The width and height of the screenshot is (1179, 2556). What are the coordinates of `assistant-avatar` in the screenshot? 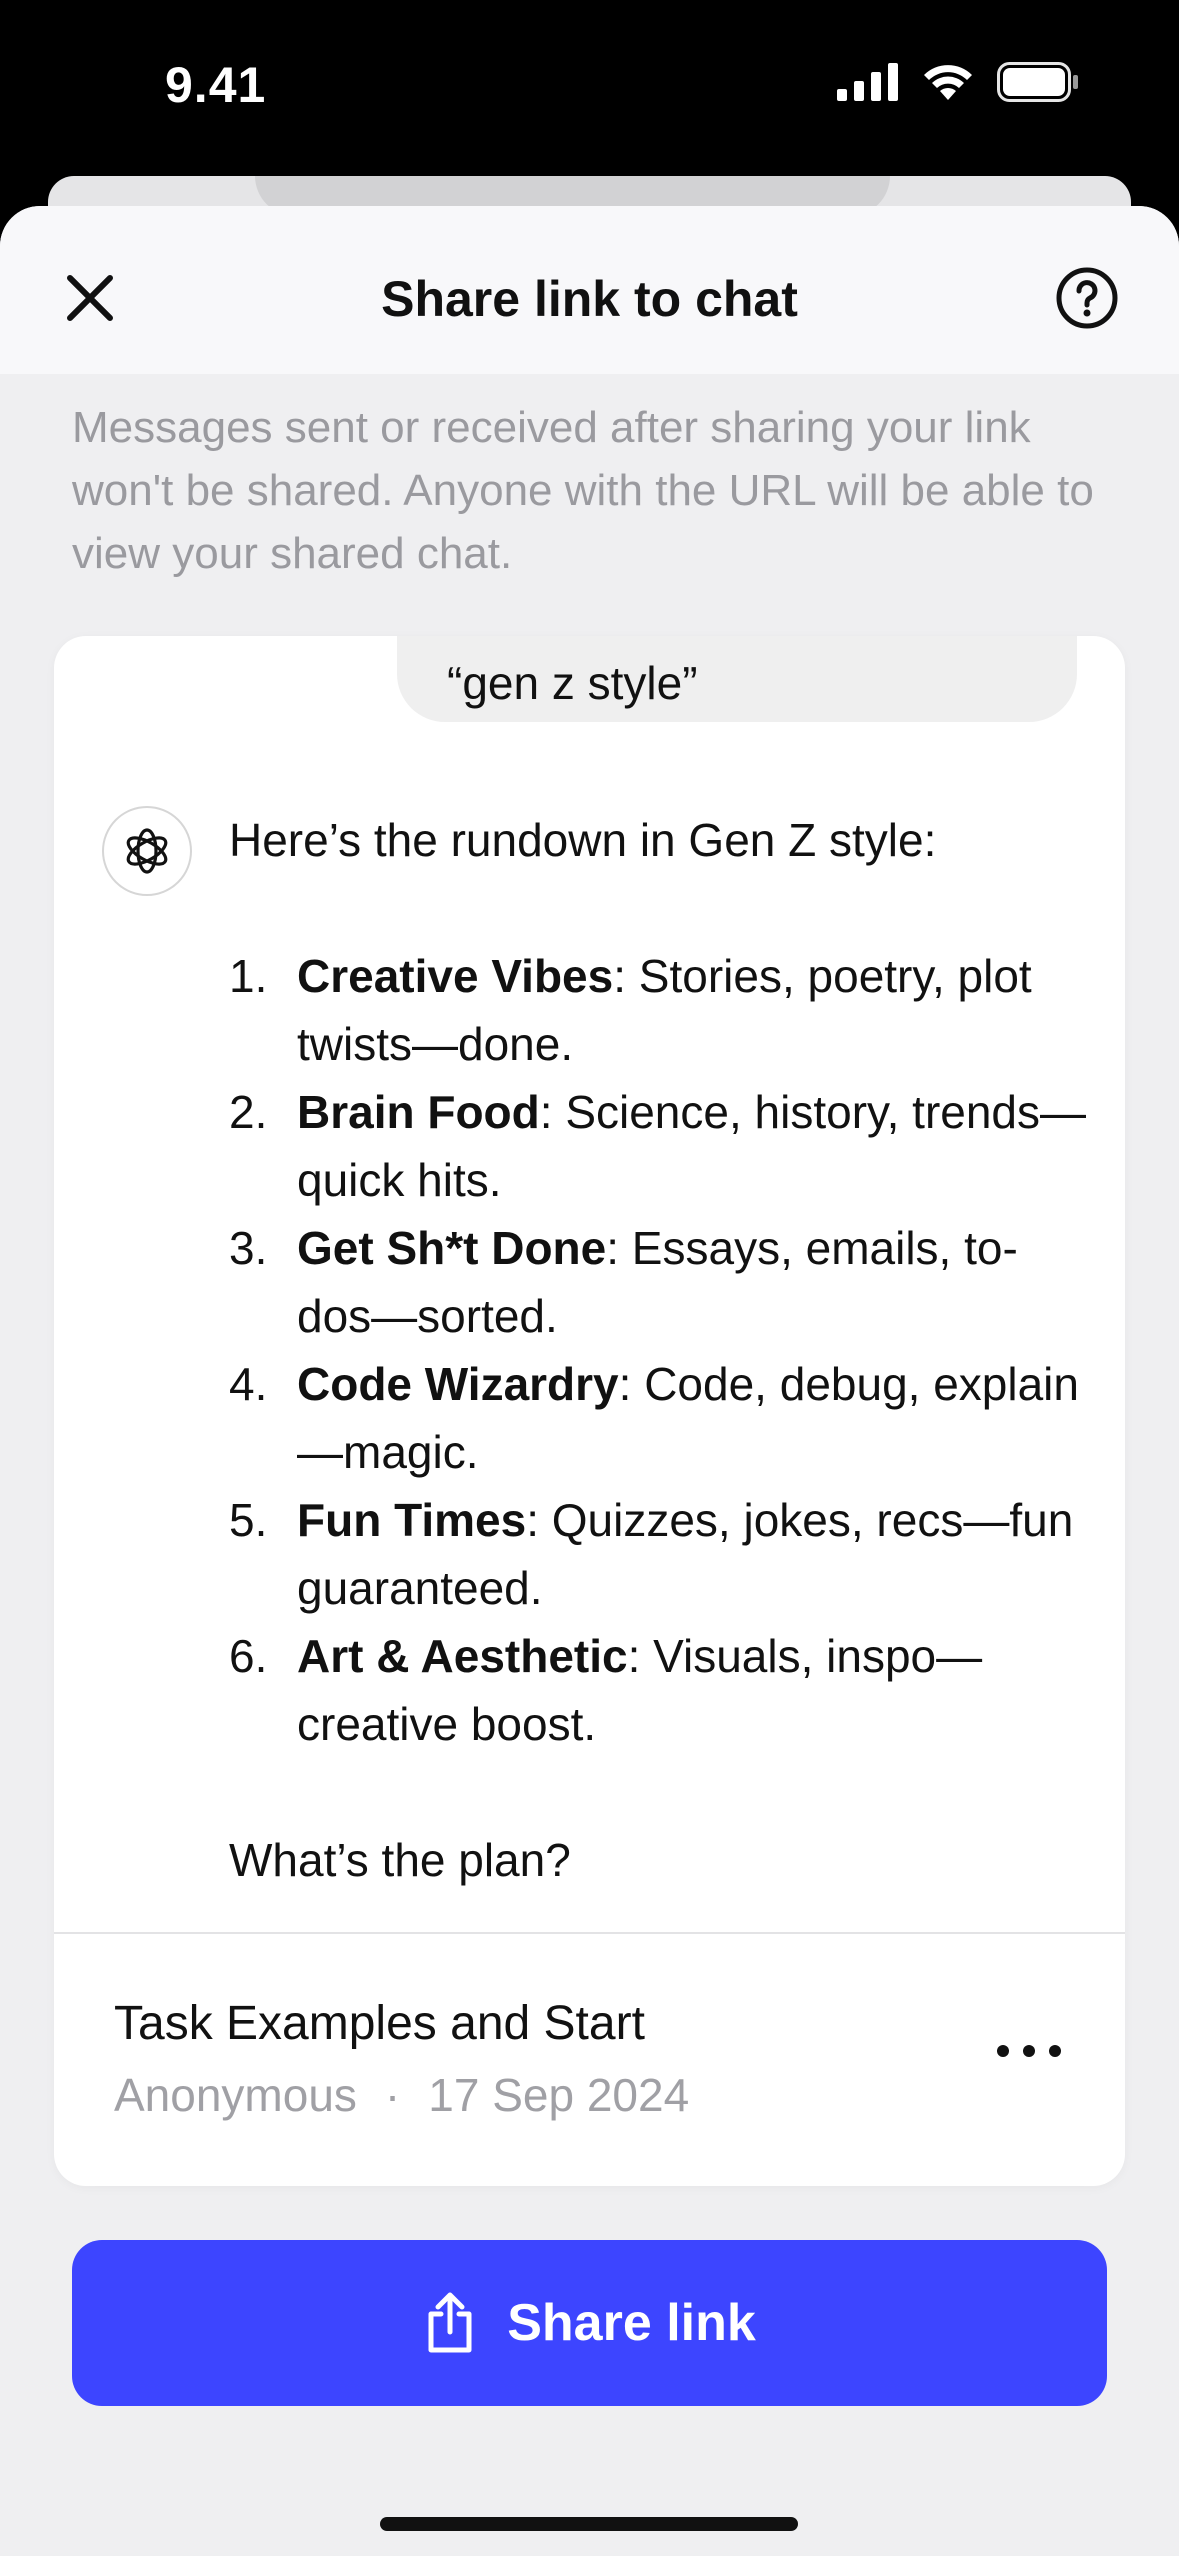 It's located at (147, 851).